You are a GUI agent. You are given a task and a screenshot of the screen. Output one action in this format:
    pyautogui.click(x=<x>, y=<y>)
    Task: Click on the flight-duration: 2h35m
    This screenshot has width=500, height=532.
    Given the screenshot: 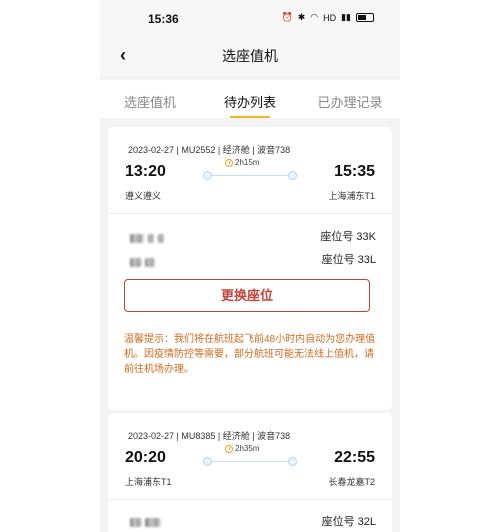 What is the action you would take?
    pyautogui.click(x=242, y=448)
    